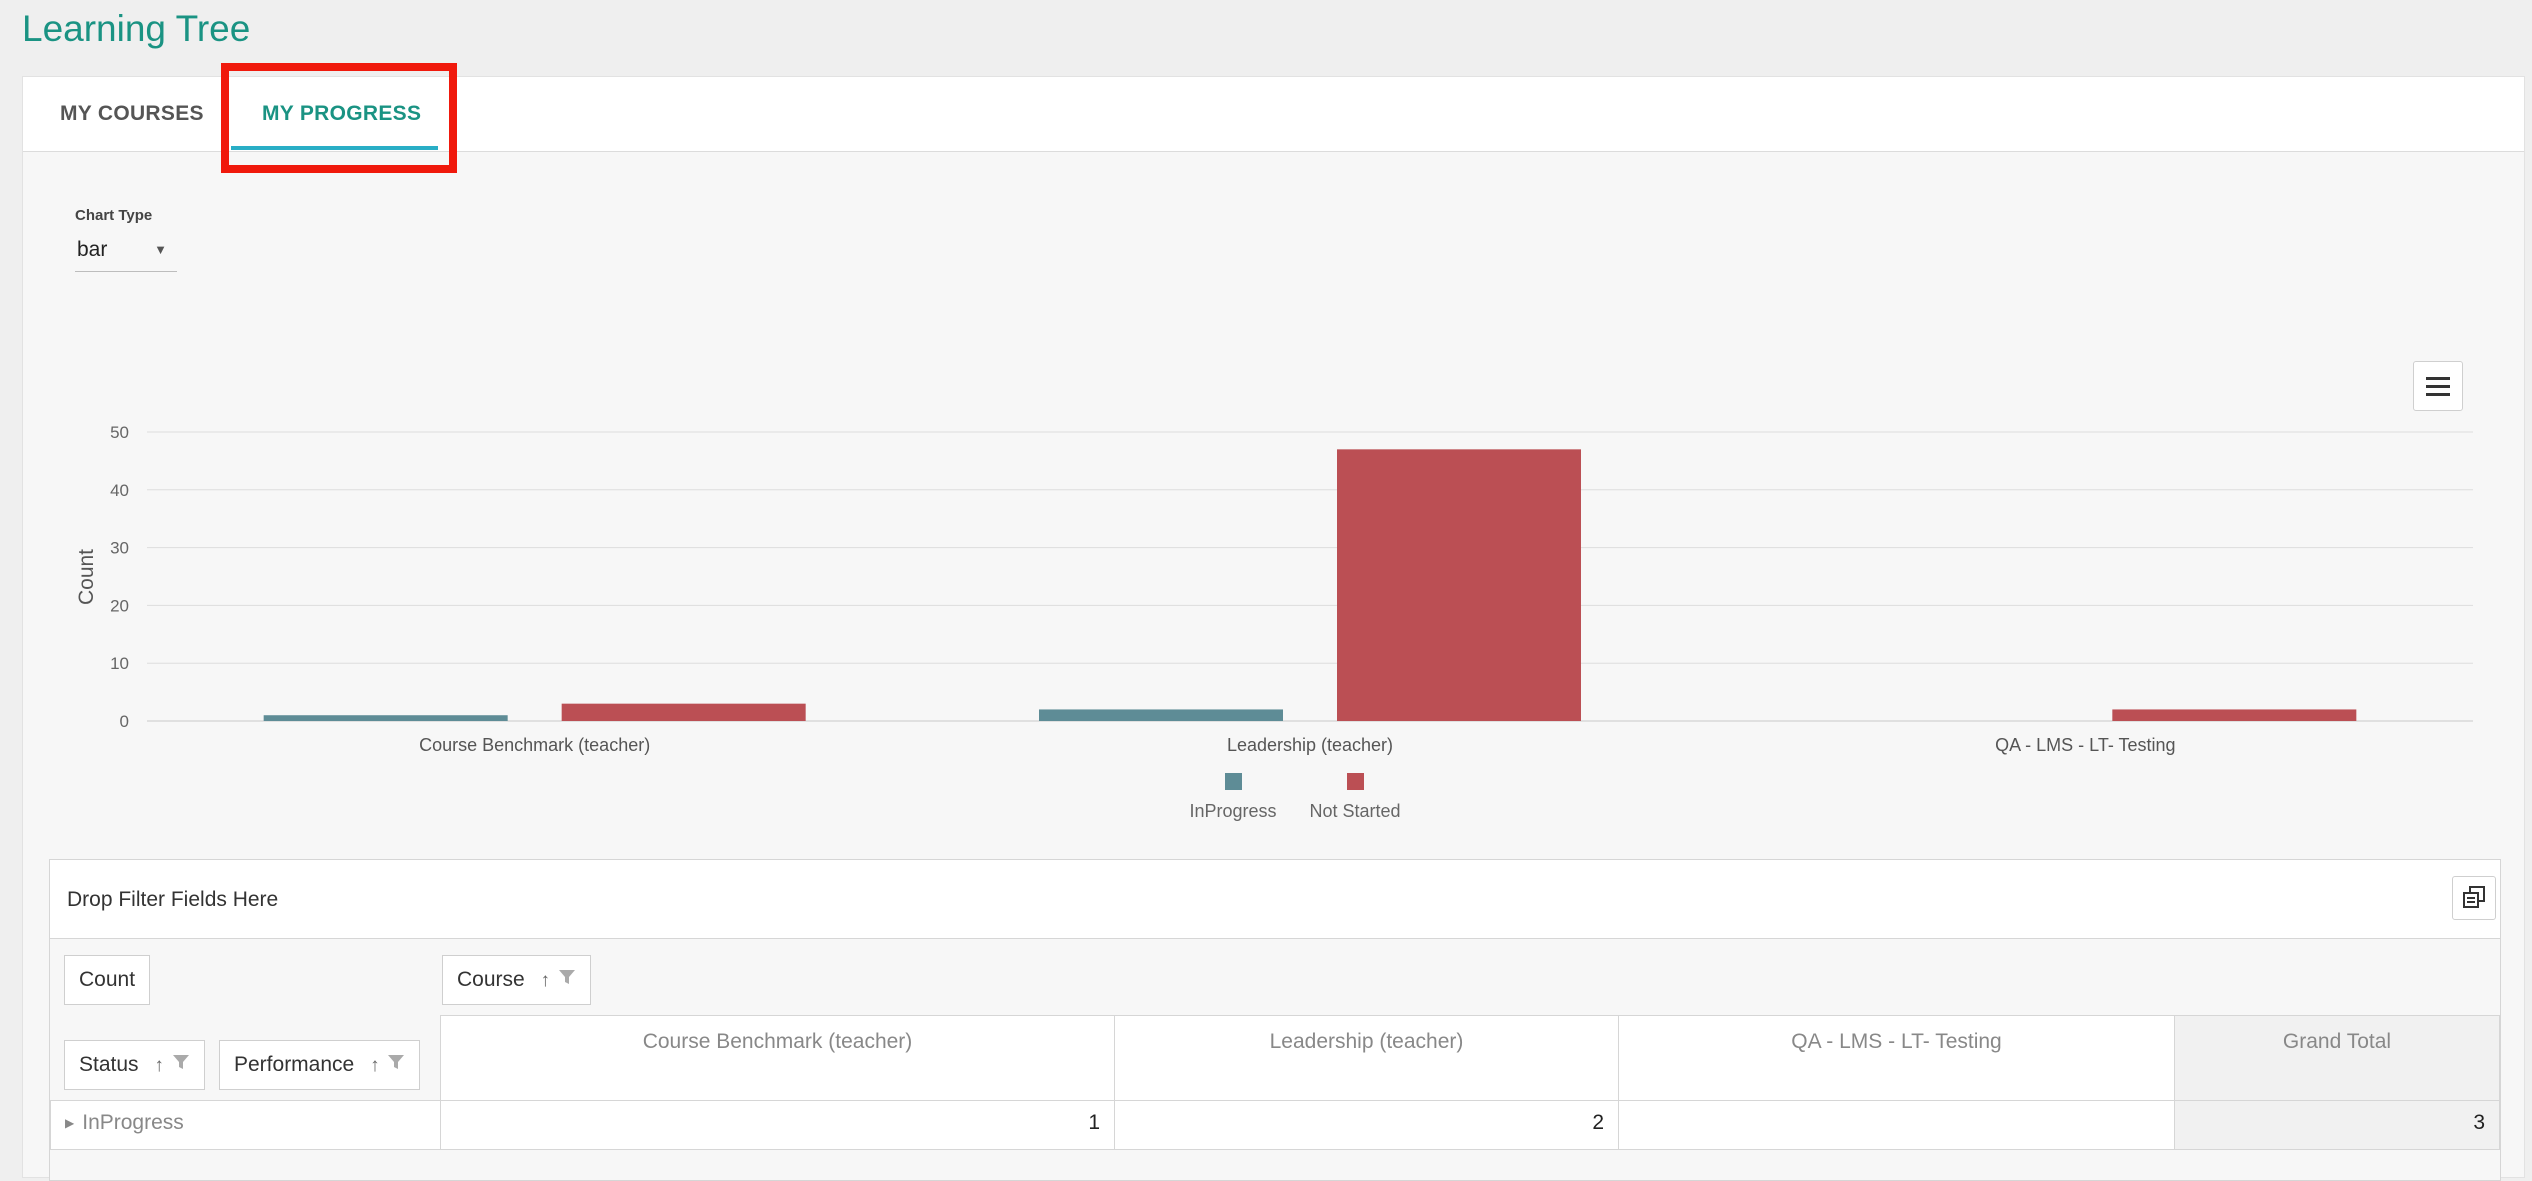  What do you see at coordinates (124, 721) in the screenshot?
I see `y-tick-label: 0` at bounding box center [124, 721].